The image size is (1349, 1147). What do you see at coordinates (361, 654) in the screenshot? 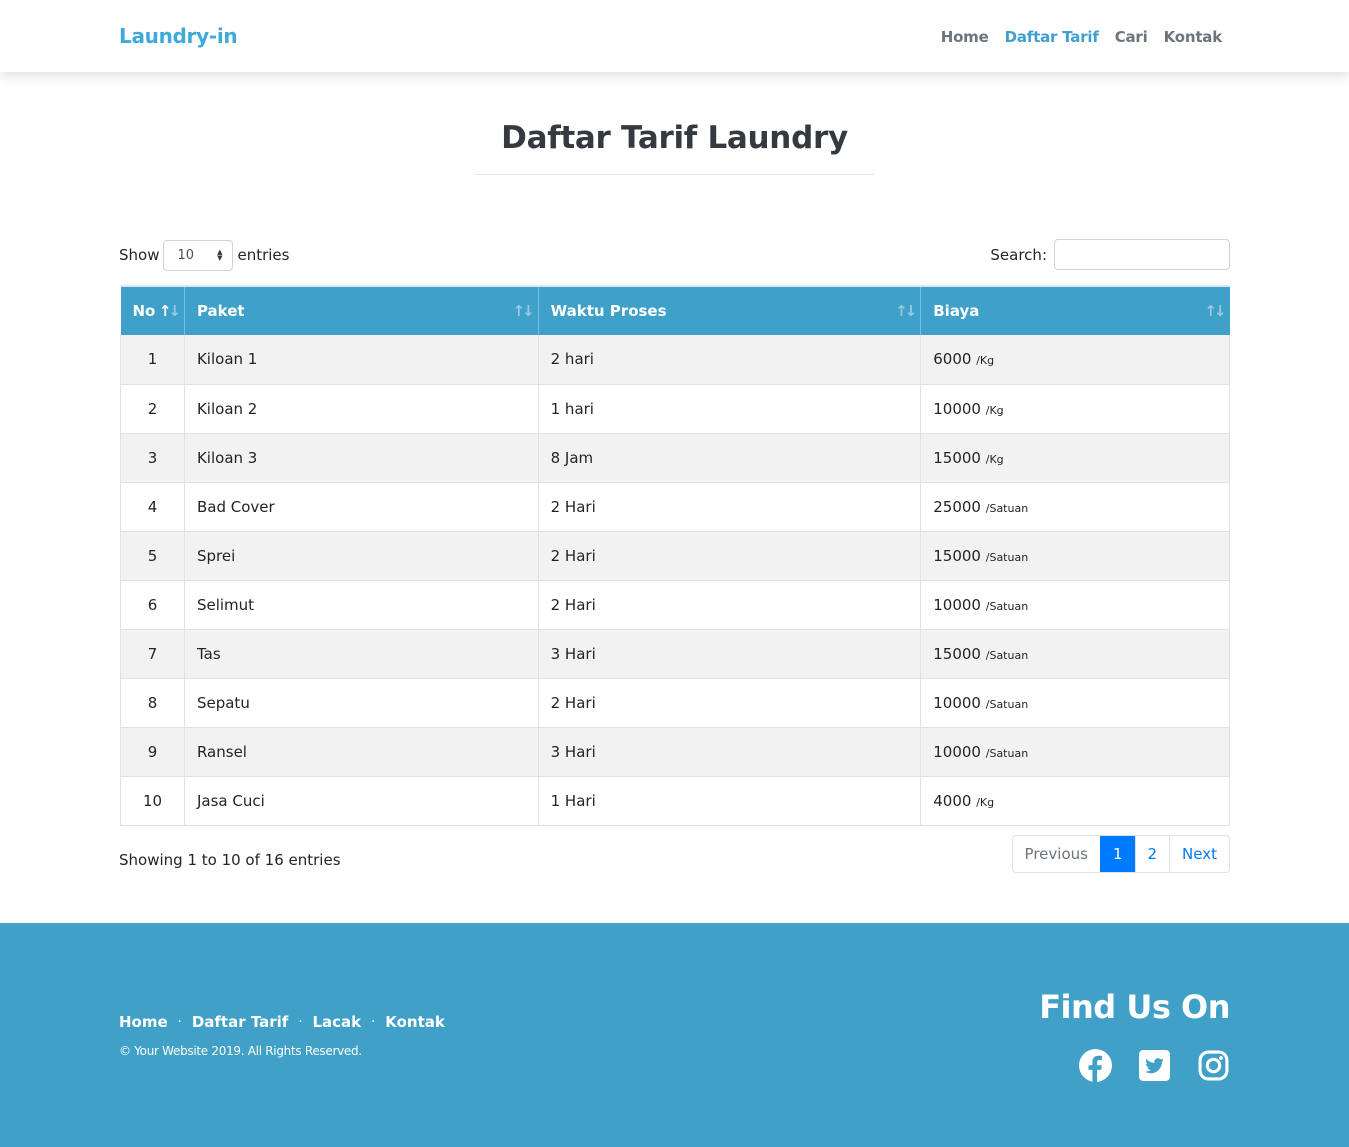
I see `cell-paket: Tas` at bounding box center [361, 654].